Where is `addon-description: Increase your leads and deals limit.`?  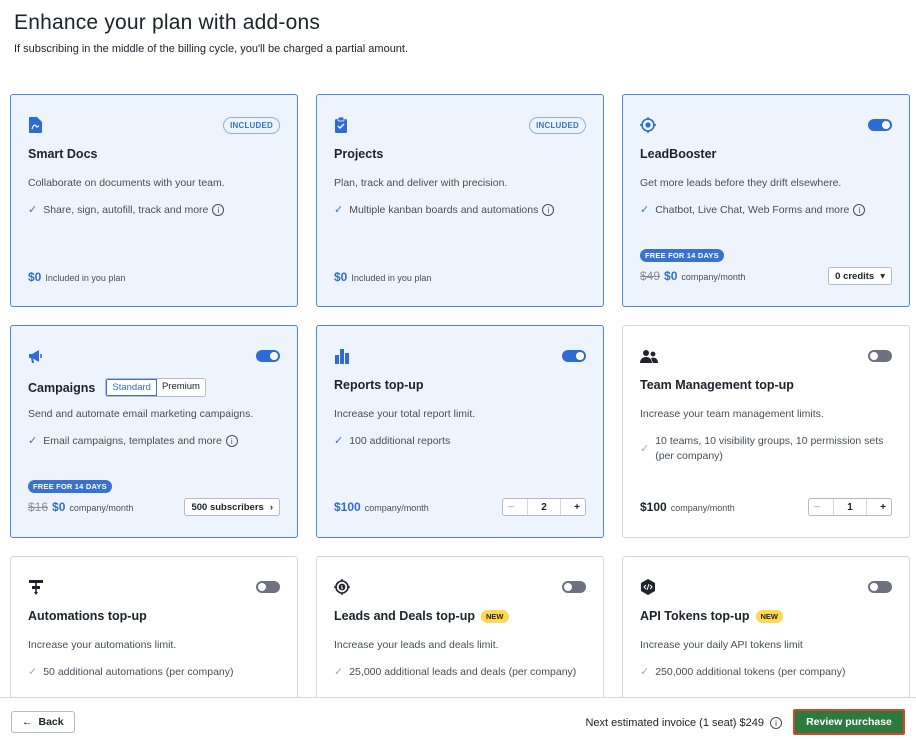
addon-description: Increase your leads and deals limit. is located at coordinates (416, 645).